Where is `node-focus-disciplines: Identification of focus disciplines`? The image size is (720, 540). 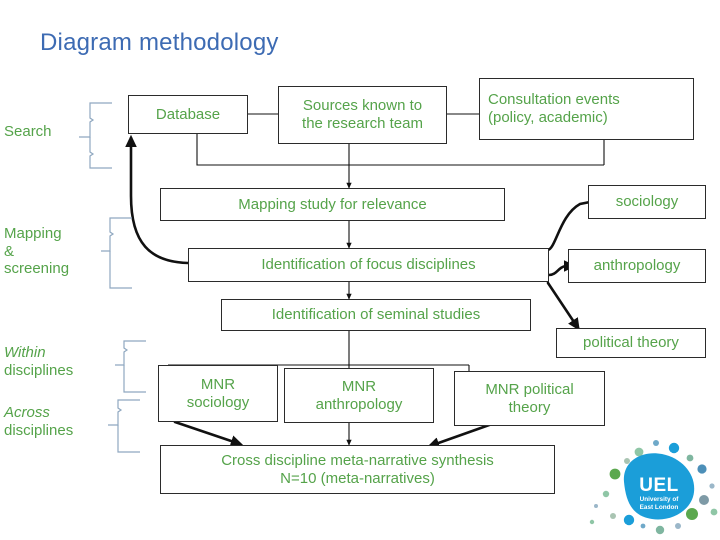 node-focus-disciplines: Identification of focus disciplines is located at coordinates (368, 265).